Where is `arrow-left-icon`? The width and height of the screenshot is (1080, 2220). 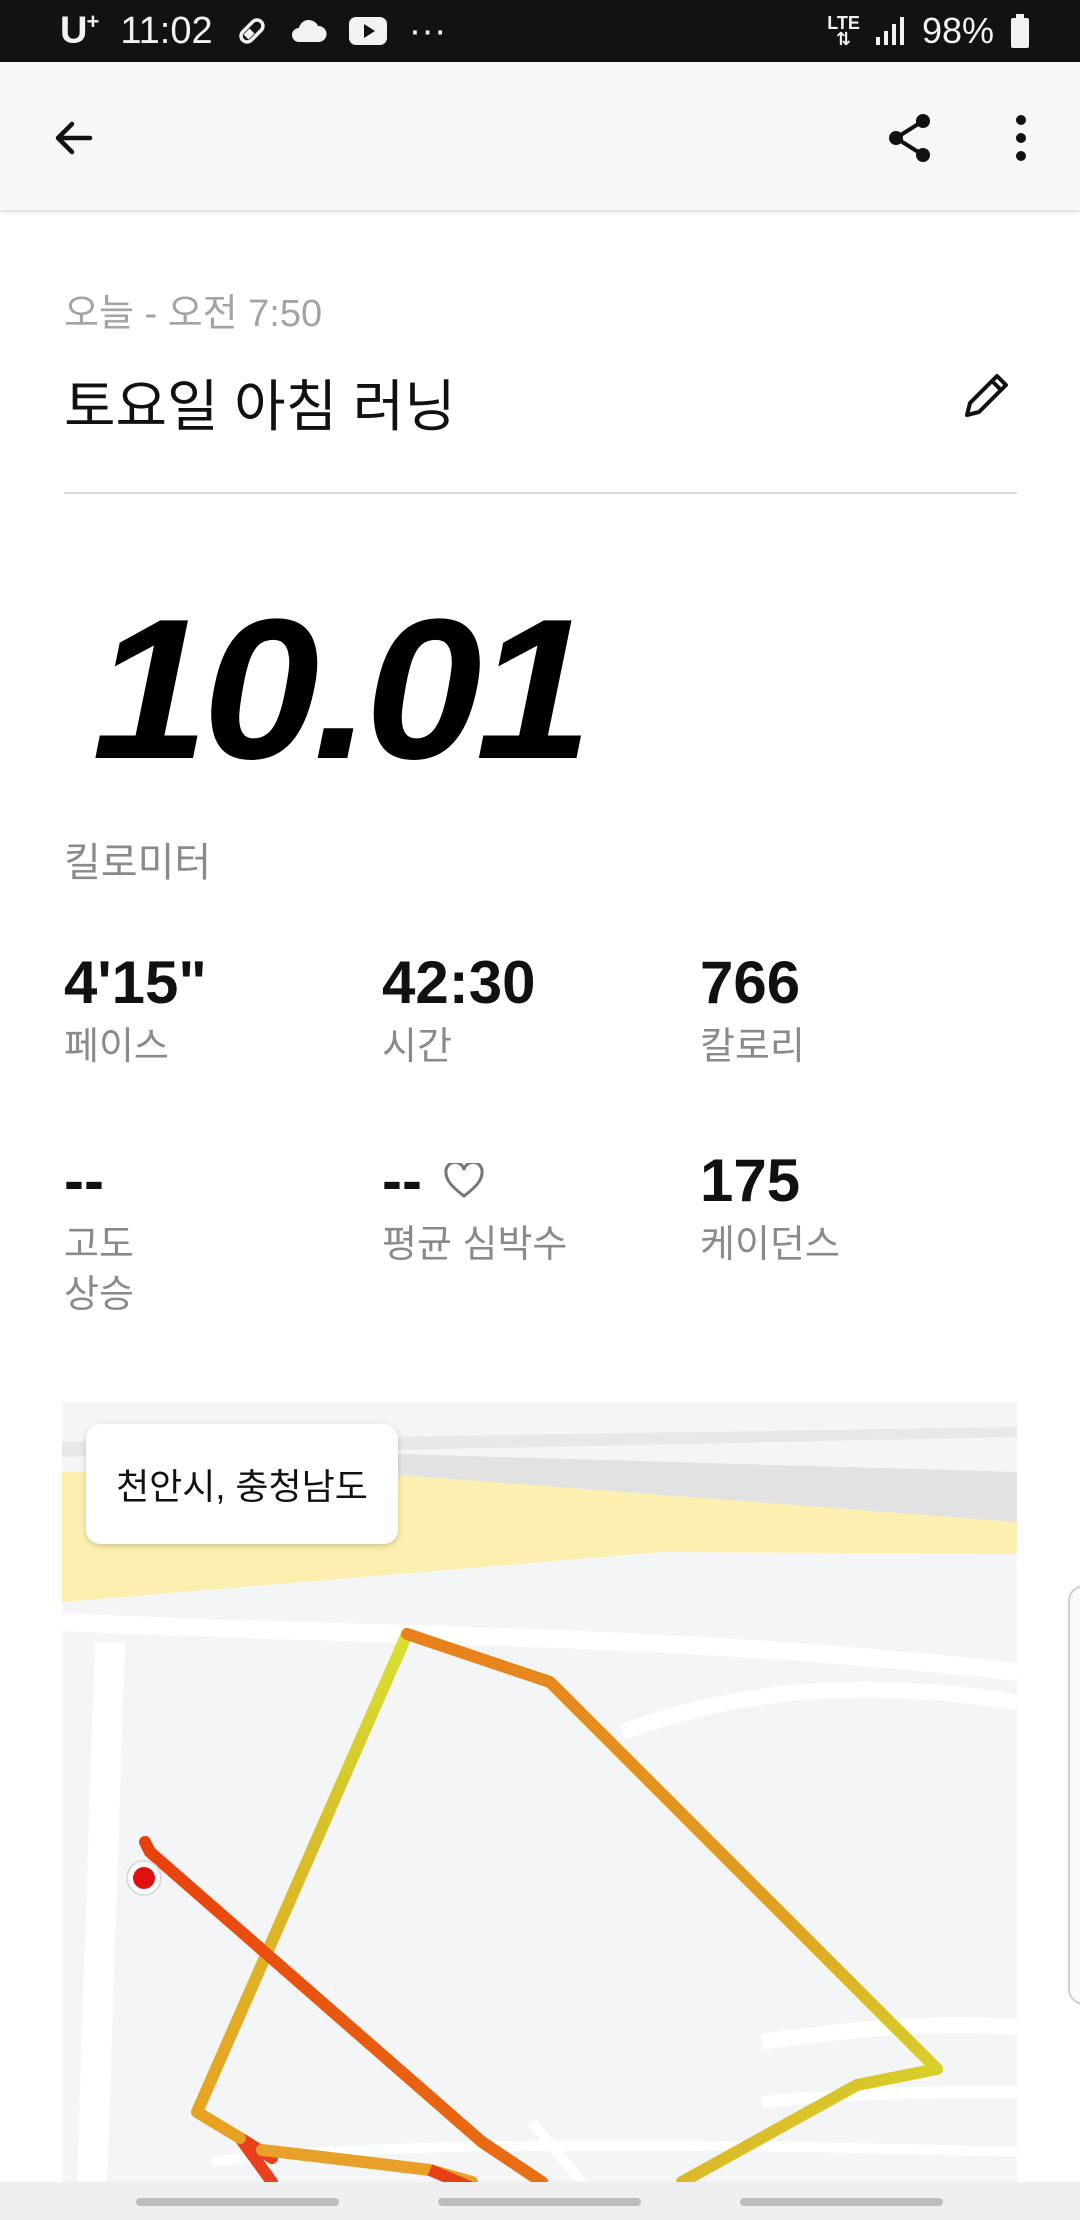
arrow-left-icon is located at coordinates (74, 138).